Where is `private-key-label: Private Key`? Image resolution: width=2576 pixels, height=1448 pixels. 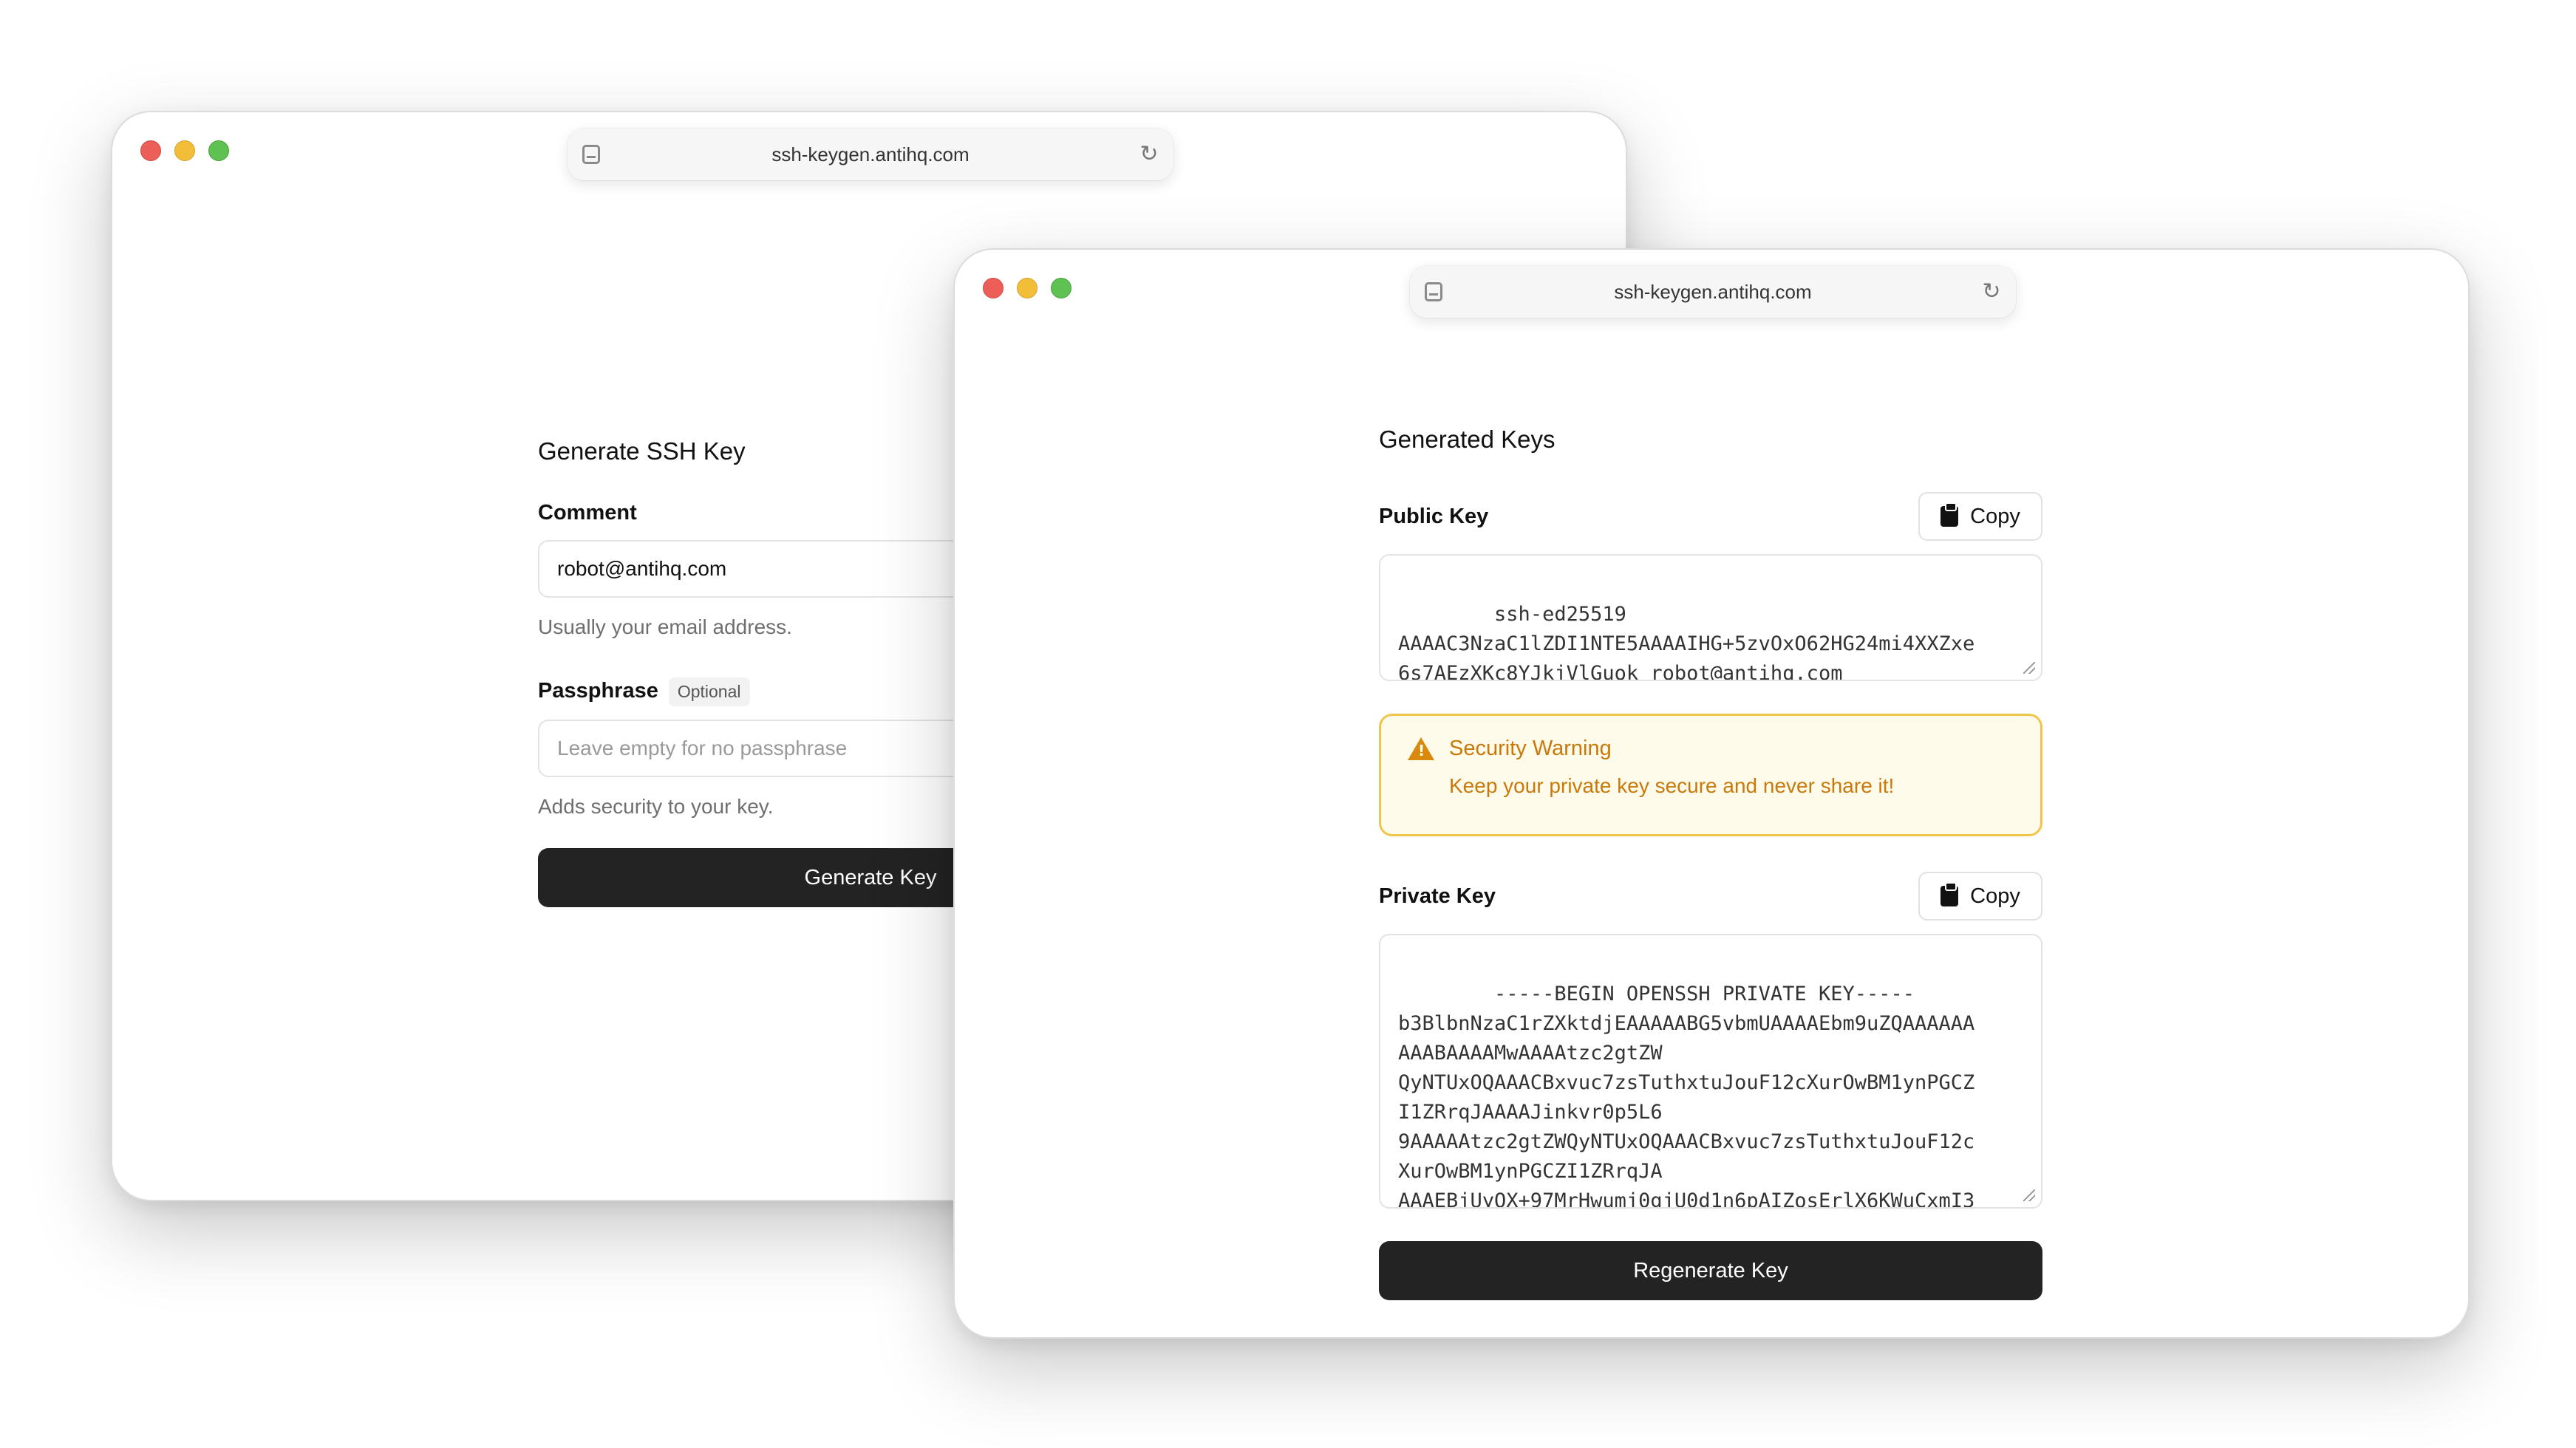 private-key-label: Private Key is located at coordinates (1437, 896).